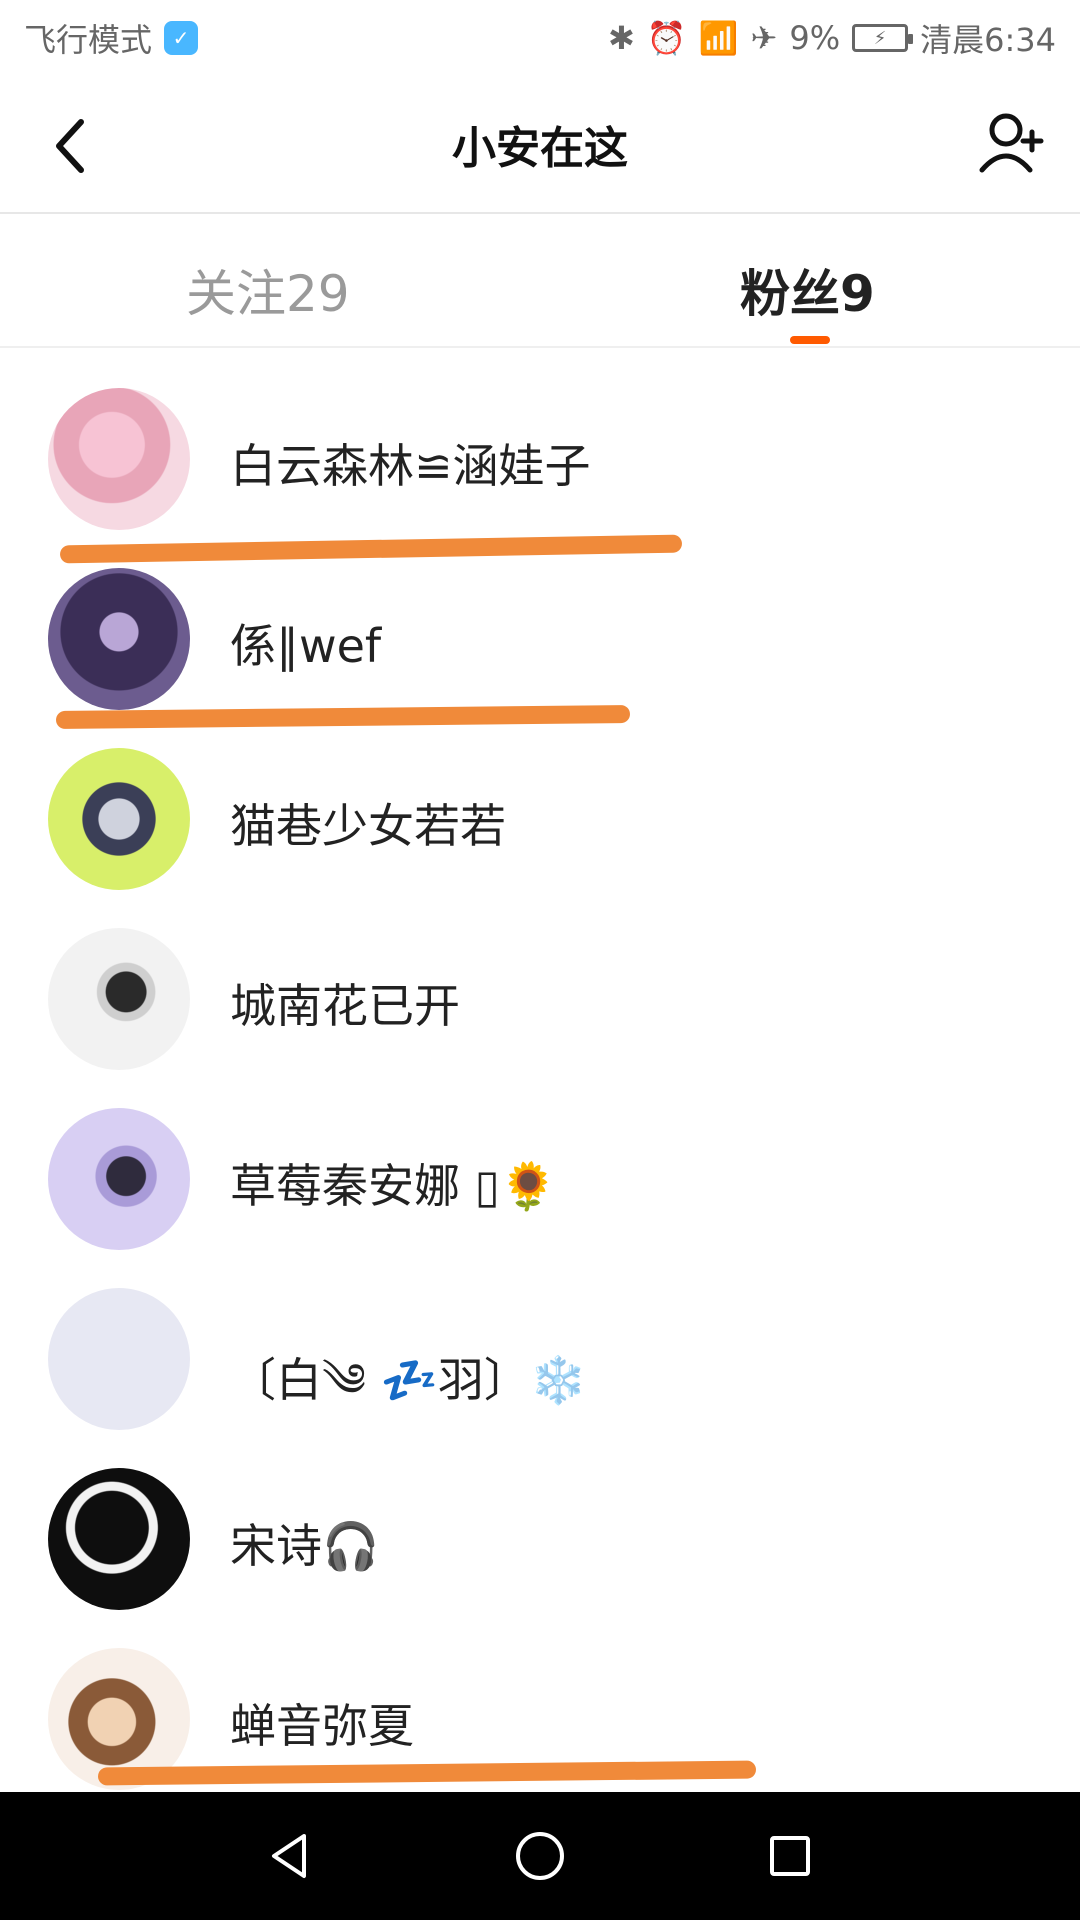 This screenshot has width=1080, height=1920. What do you see at coordinates (322, 1726) in the screenshot?
I see `user-name: 蝉音弥夏` at bounding box center [322, 1726].